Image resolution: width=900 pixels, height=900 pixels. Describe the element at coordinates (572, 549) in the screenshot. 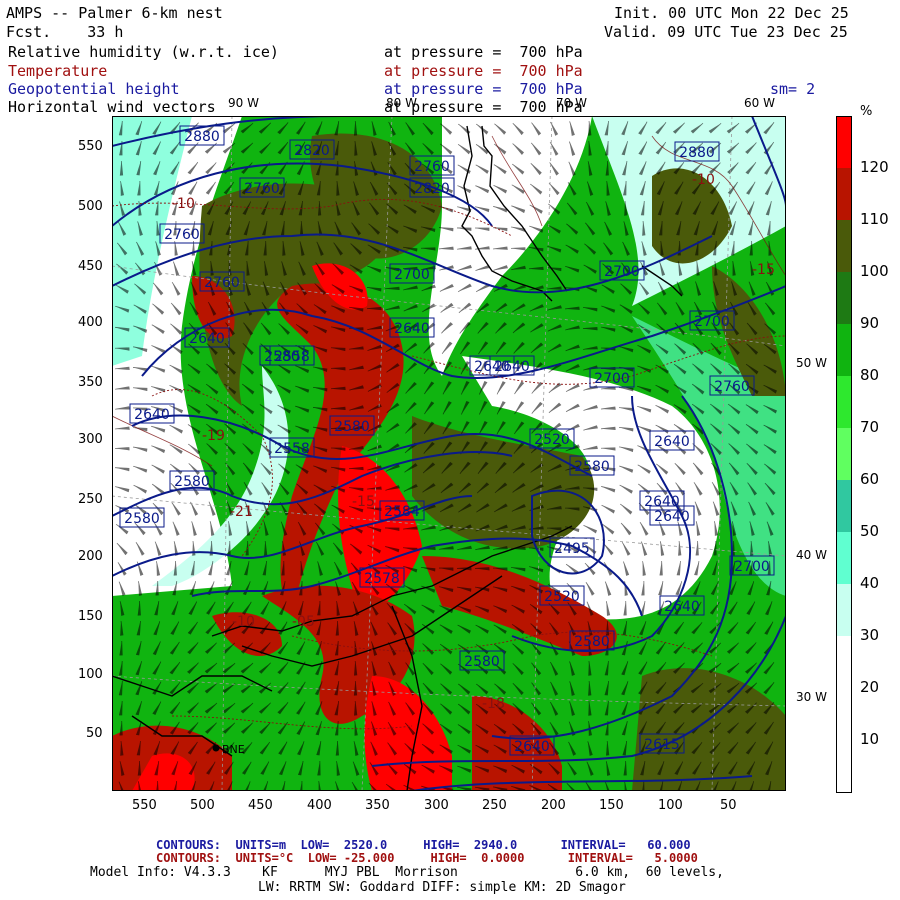

I see `svg-text: 2495` at that location.